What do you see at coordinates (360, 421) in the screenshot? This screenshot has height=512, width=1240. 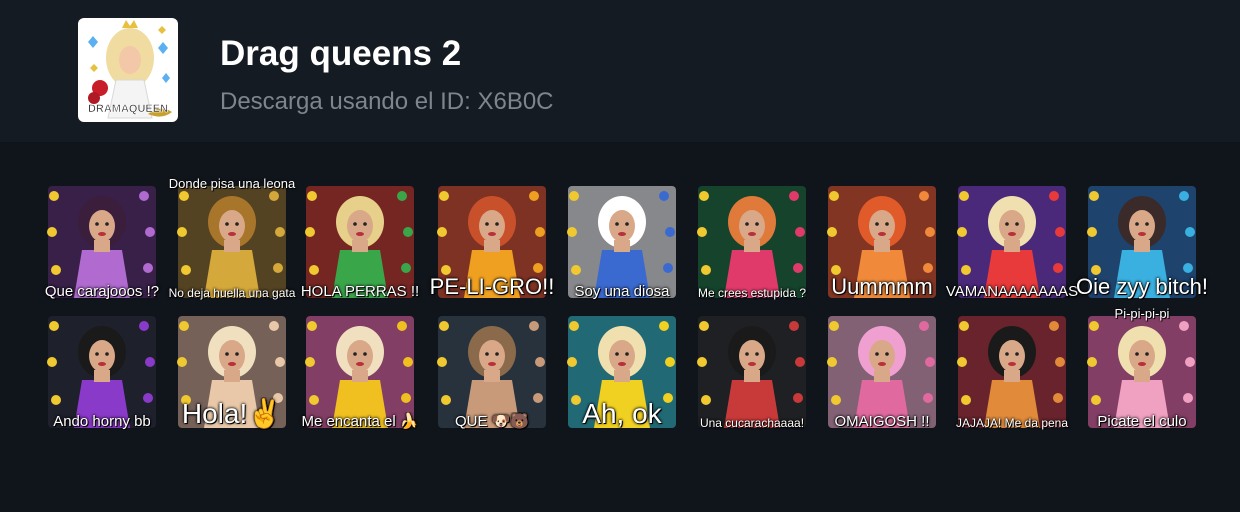 I see `sticker-caption: Me encanta el 🍌` at bounding box center [360, 421].